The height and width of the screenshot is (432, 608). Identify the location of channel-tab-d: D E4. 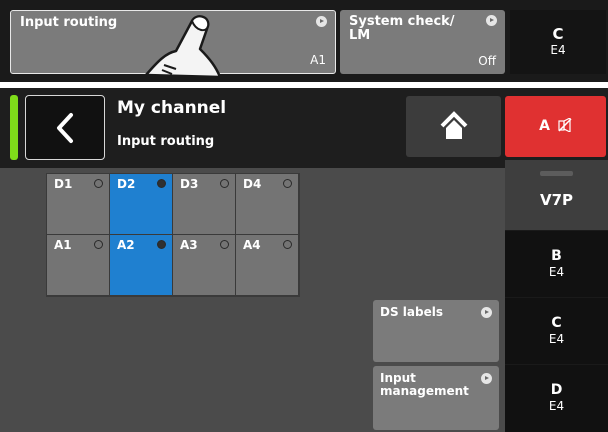
(556, 398).